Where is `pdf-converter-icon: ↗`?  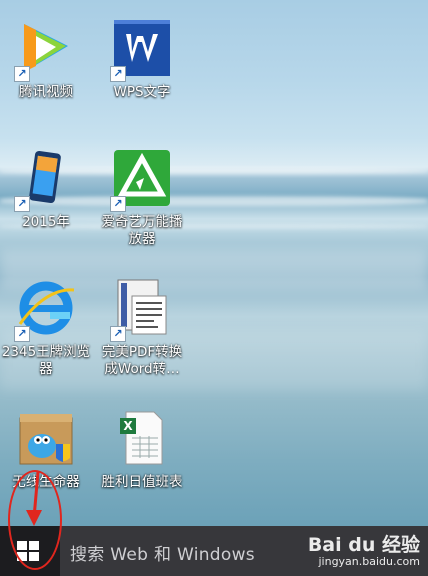
pdf-converter-icon: ↗ is located at coordinates (141, 310).